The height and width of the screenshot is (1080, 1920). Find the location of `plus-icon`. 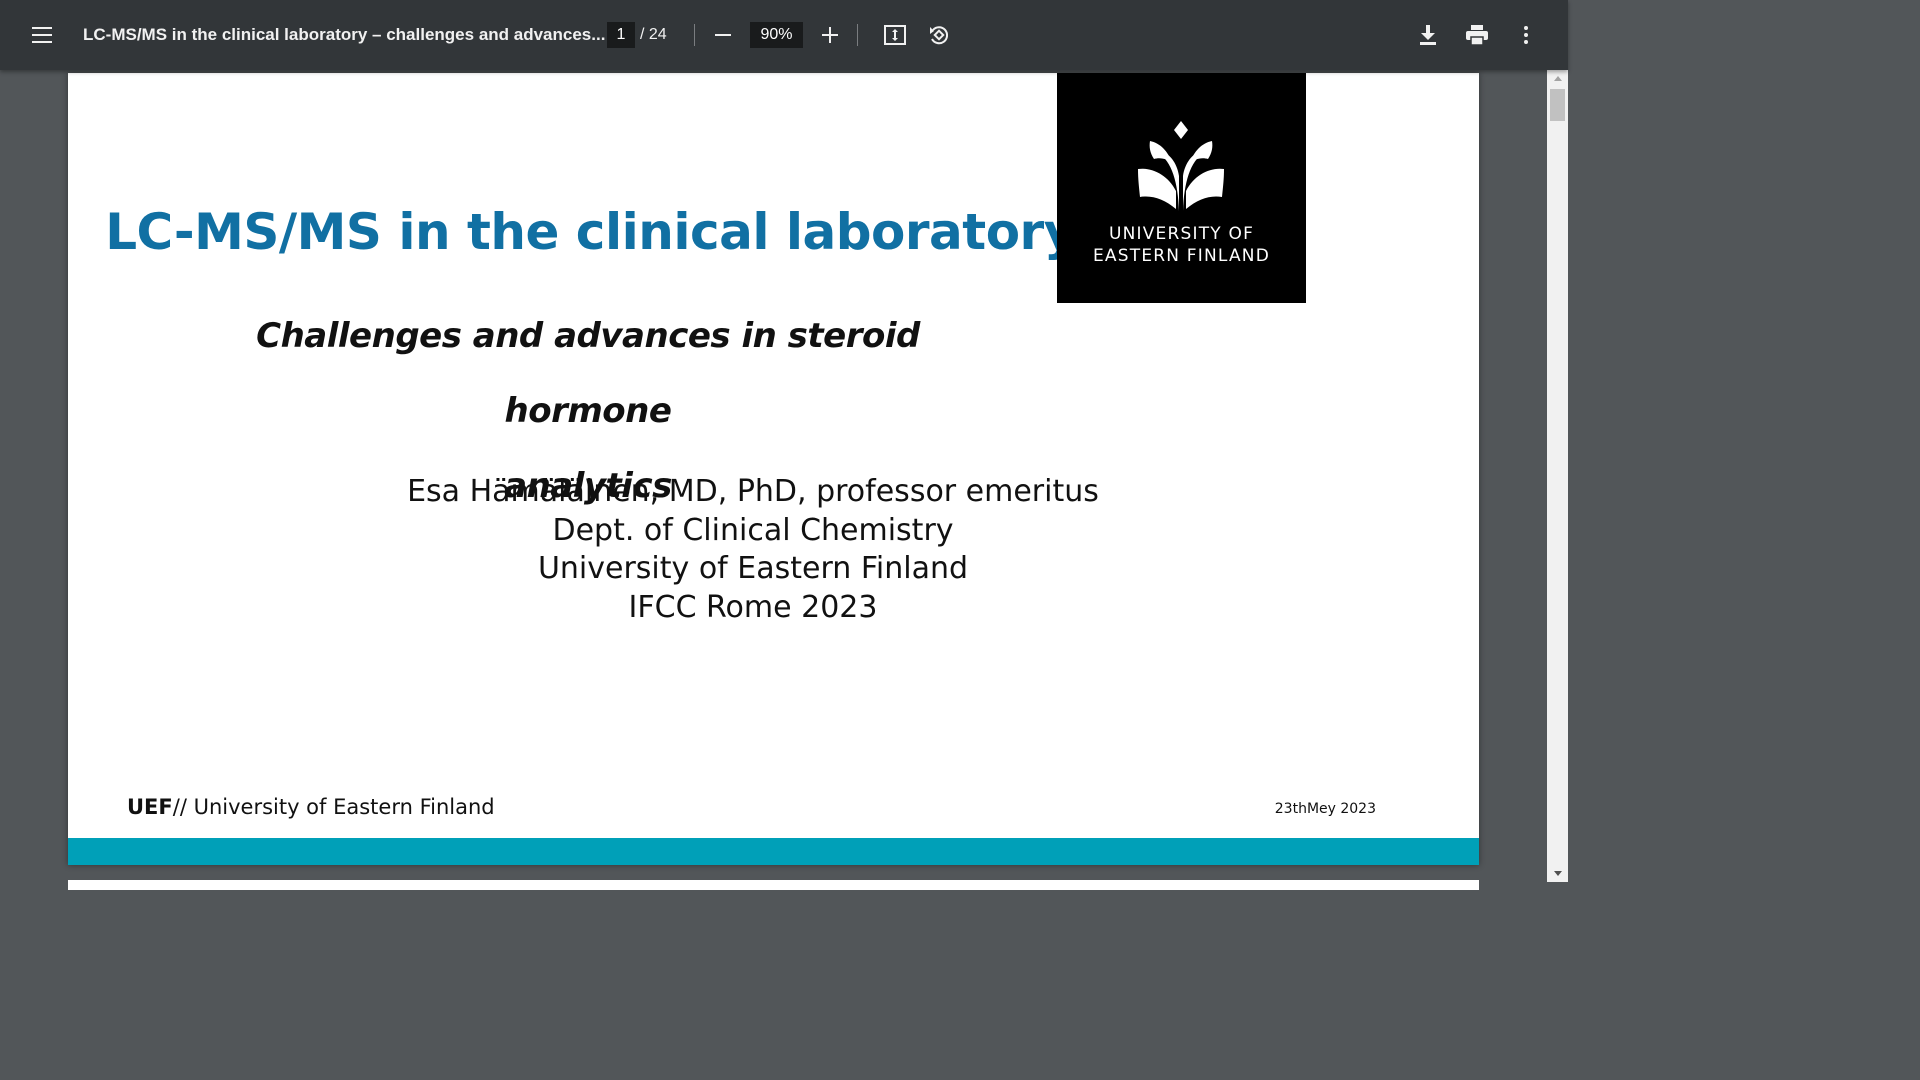

plus-icon is located at coordinates (830, 35).